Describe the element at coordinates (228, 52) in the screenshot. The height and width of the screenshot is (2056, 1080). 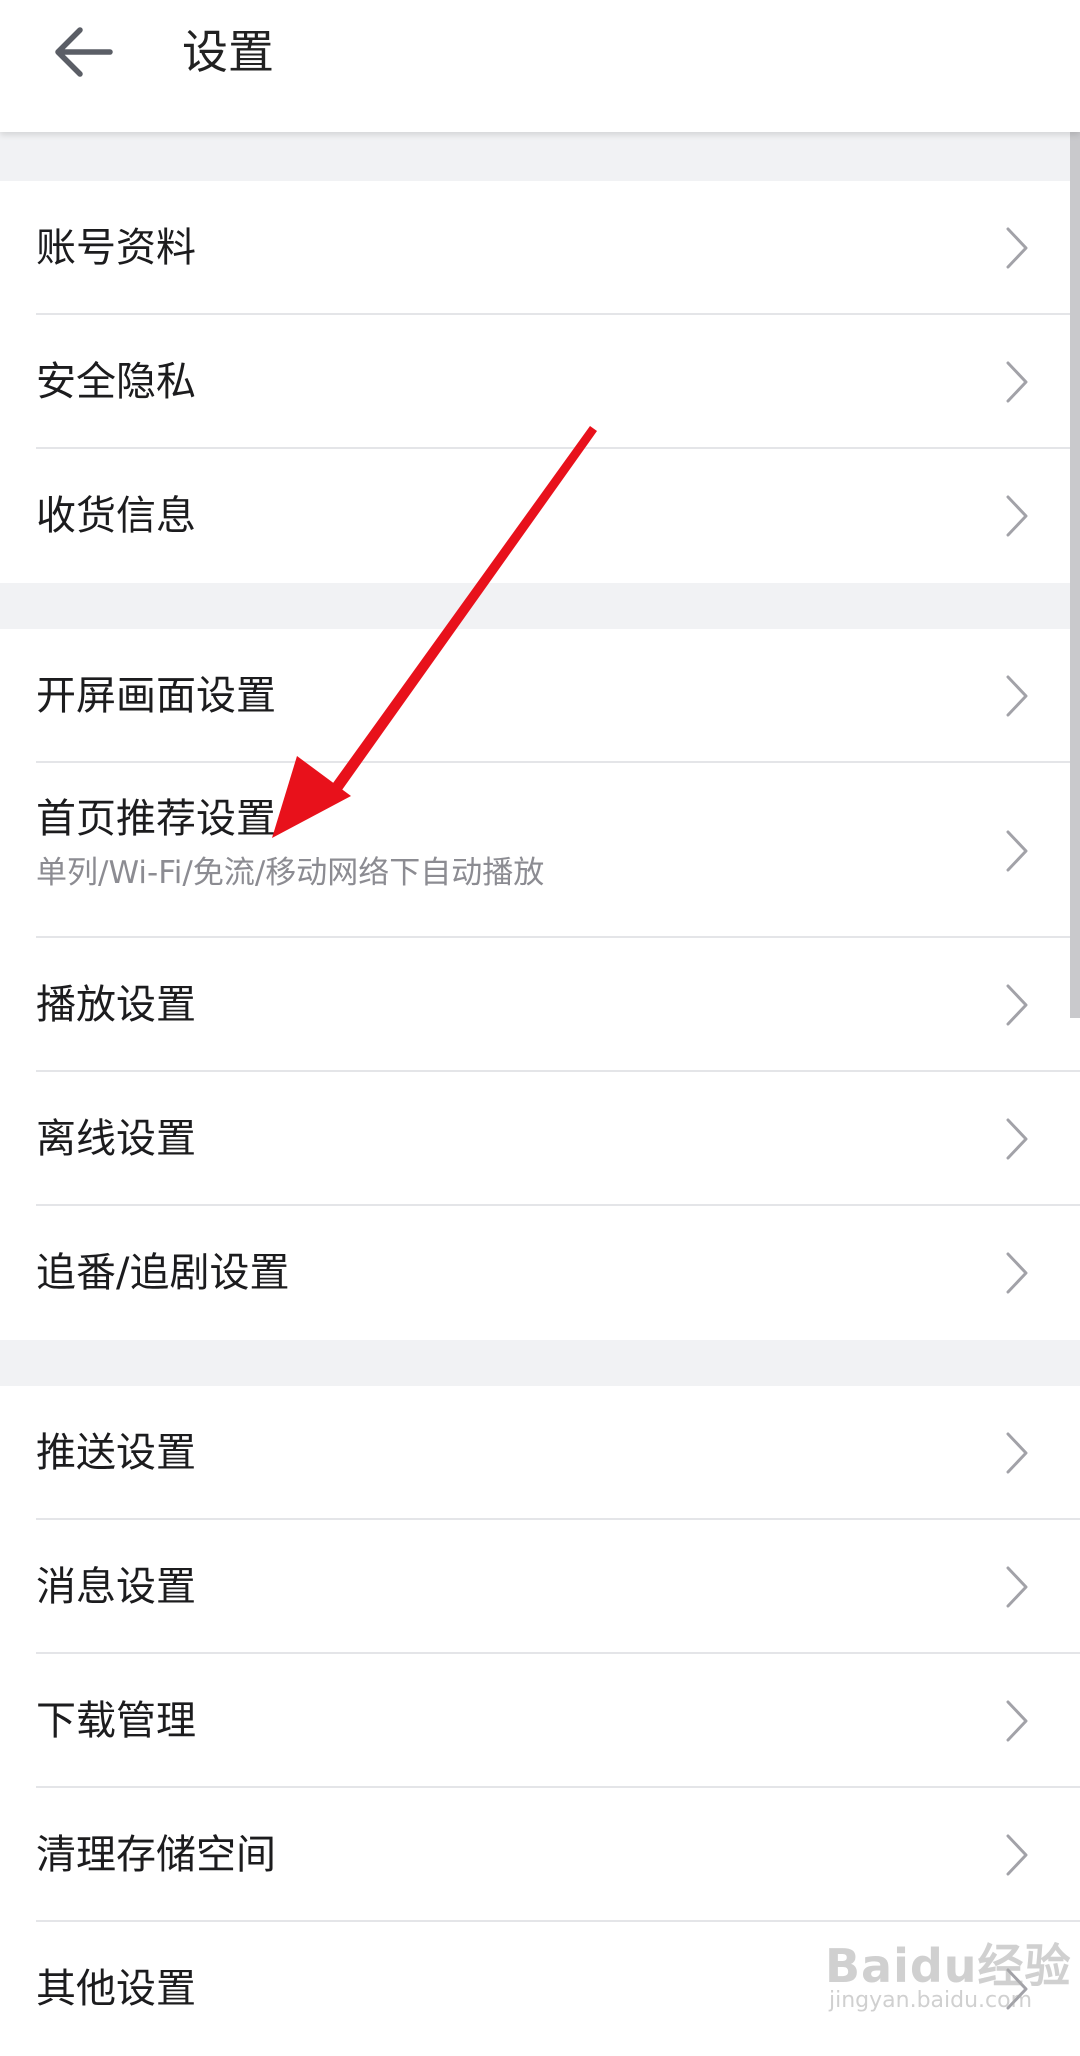
I see `page-title: 设置` at that location.